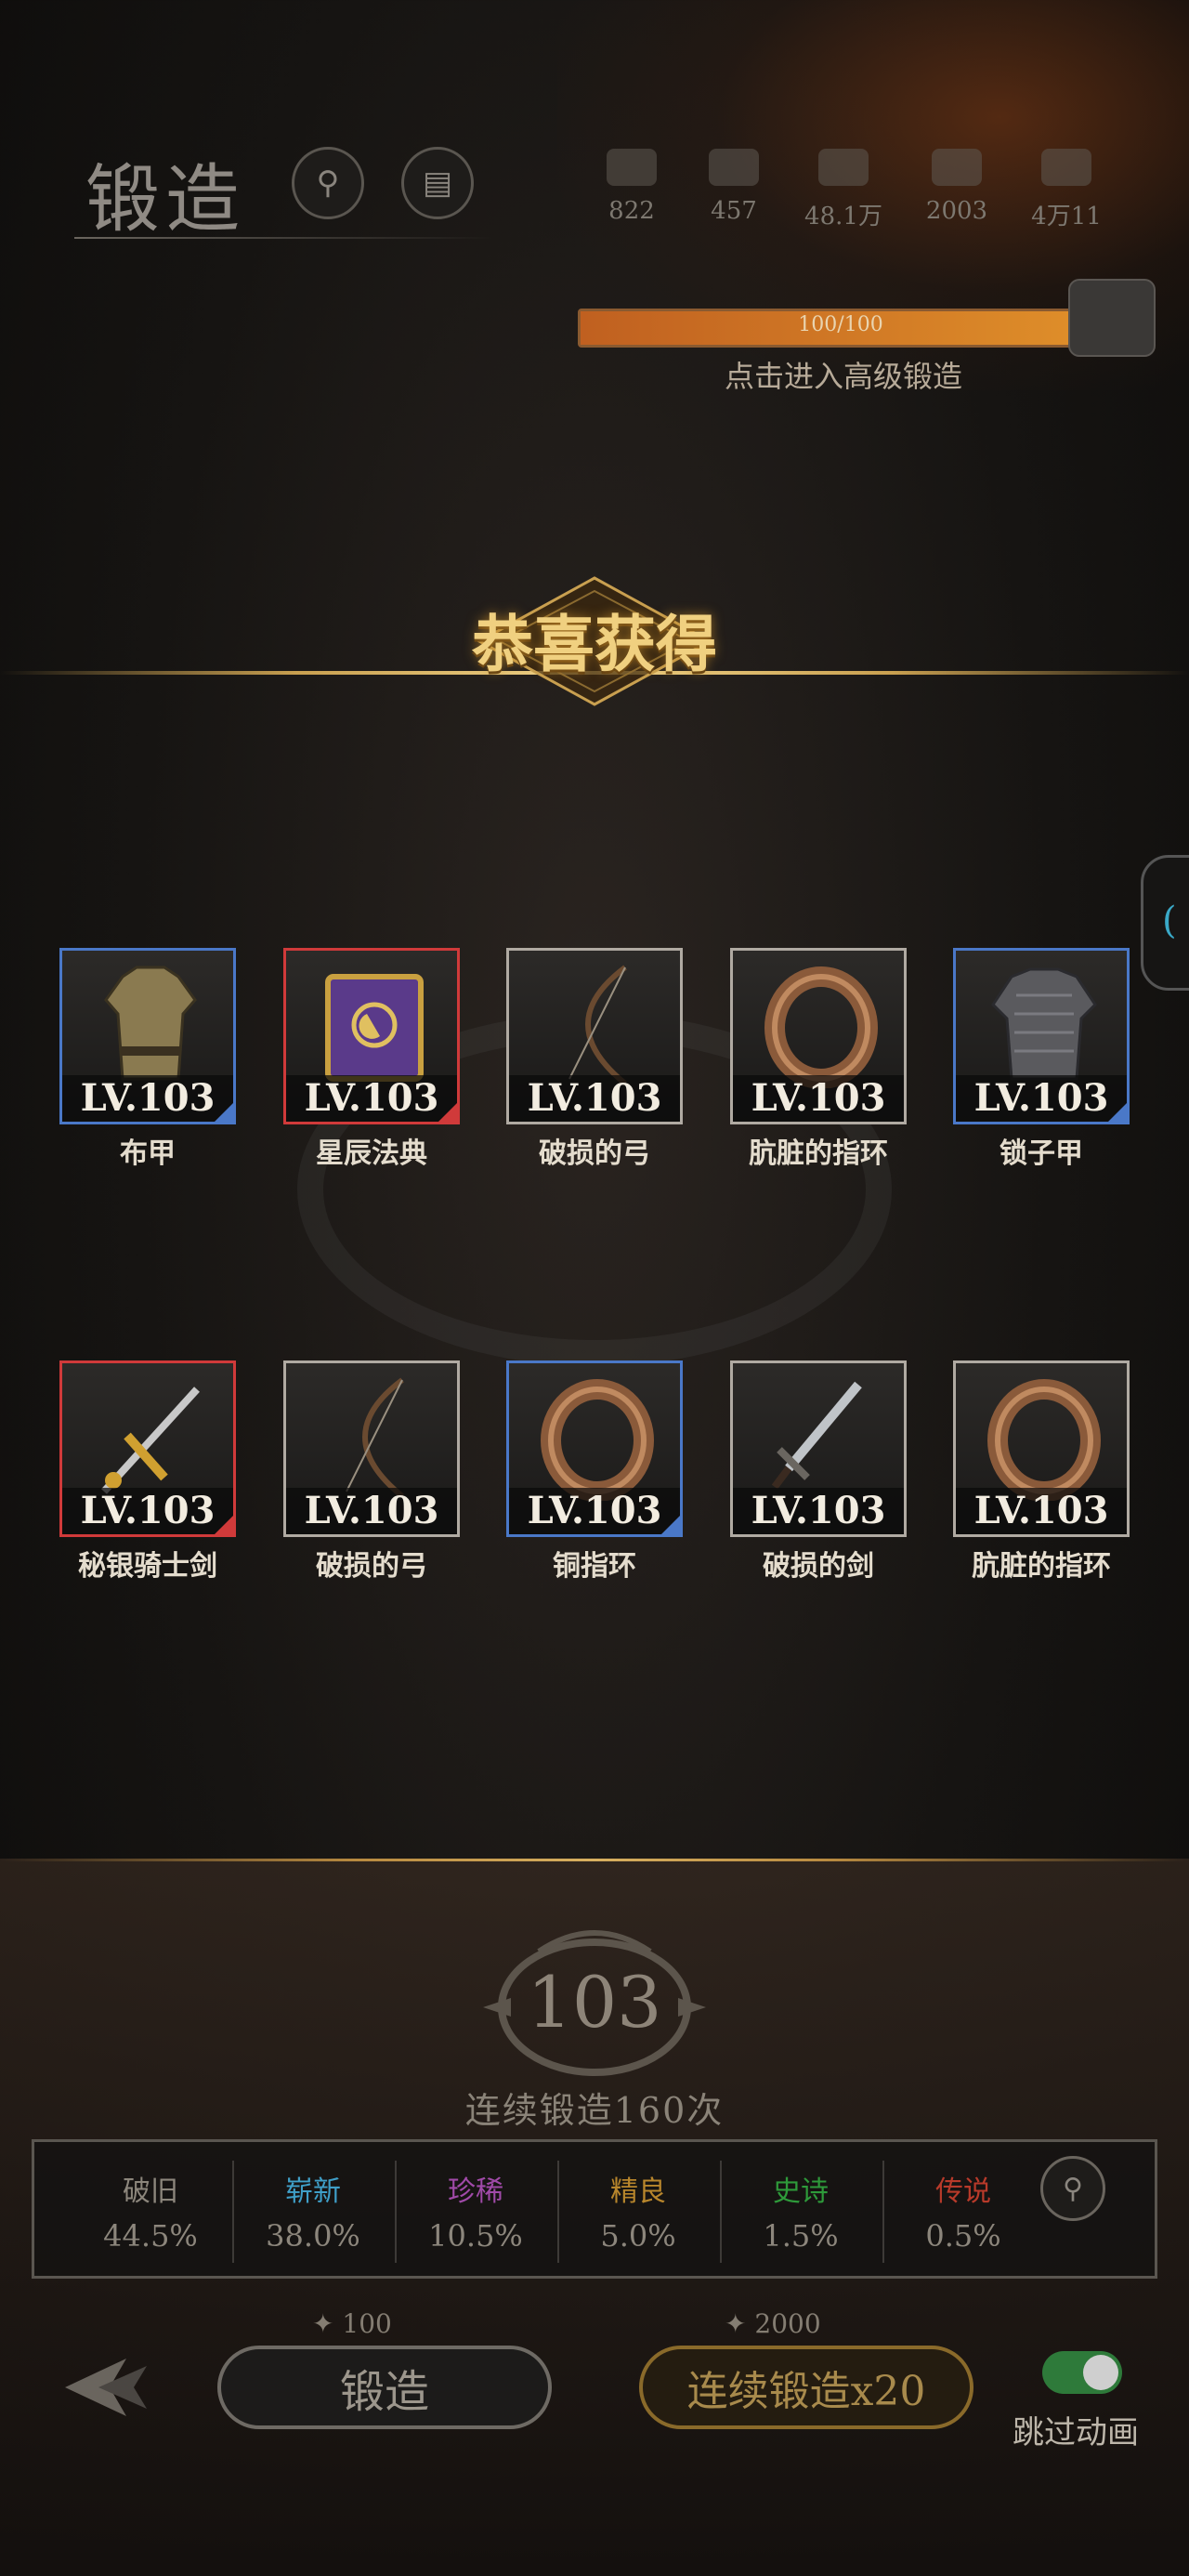 This screenshot has width=1189, height=2576. Describe the element at coordinates (801, 2211) in the screenshot. I see `probability-entry: 史诗 1.5%` at that location.